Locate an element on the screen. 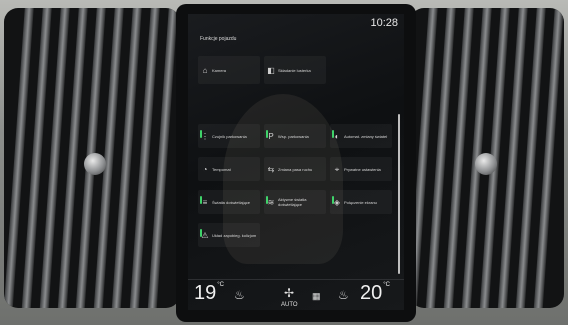 Image resolution: width=568 pixels, height=325 pixels. privacy-icon: ⌖ is located at coordinates (337, 169).